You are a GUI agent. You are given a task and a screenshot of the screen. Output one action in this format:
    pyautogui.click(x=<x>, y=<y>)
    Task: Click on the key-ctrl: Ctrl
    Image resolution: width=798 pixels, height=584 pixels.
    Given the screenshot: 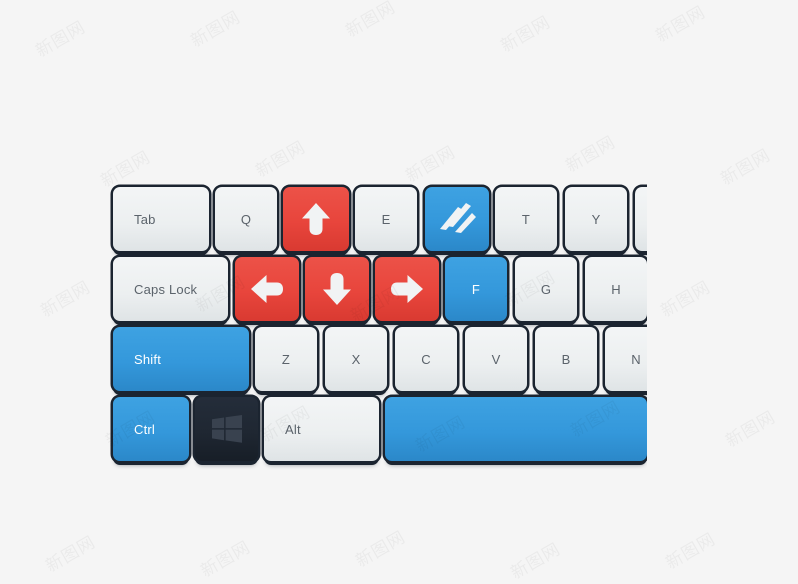 What is the action you would take?
    pyautogui.click(x=151, y=429)
    